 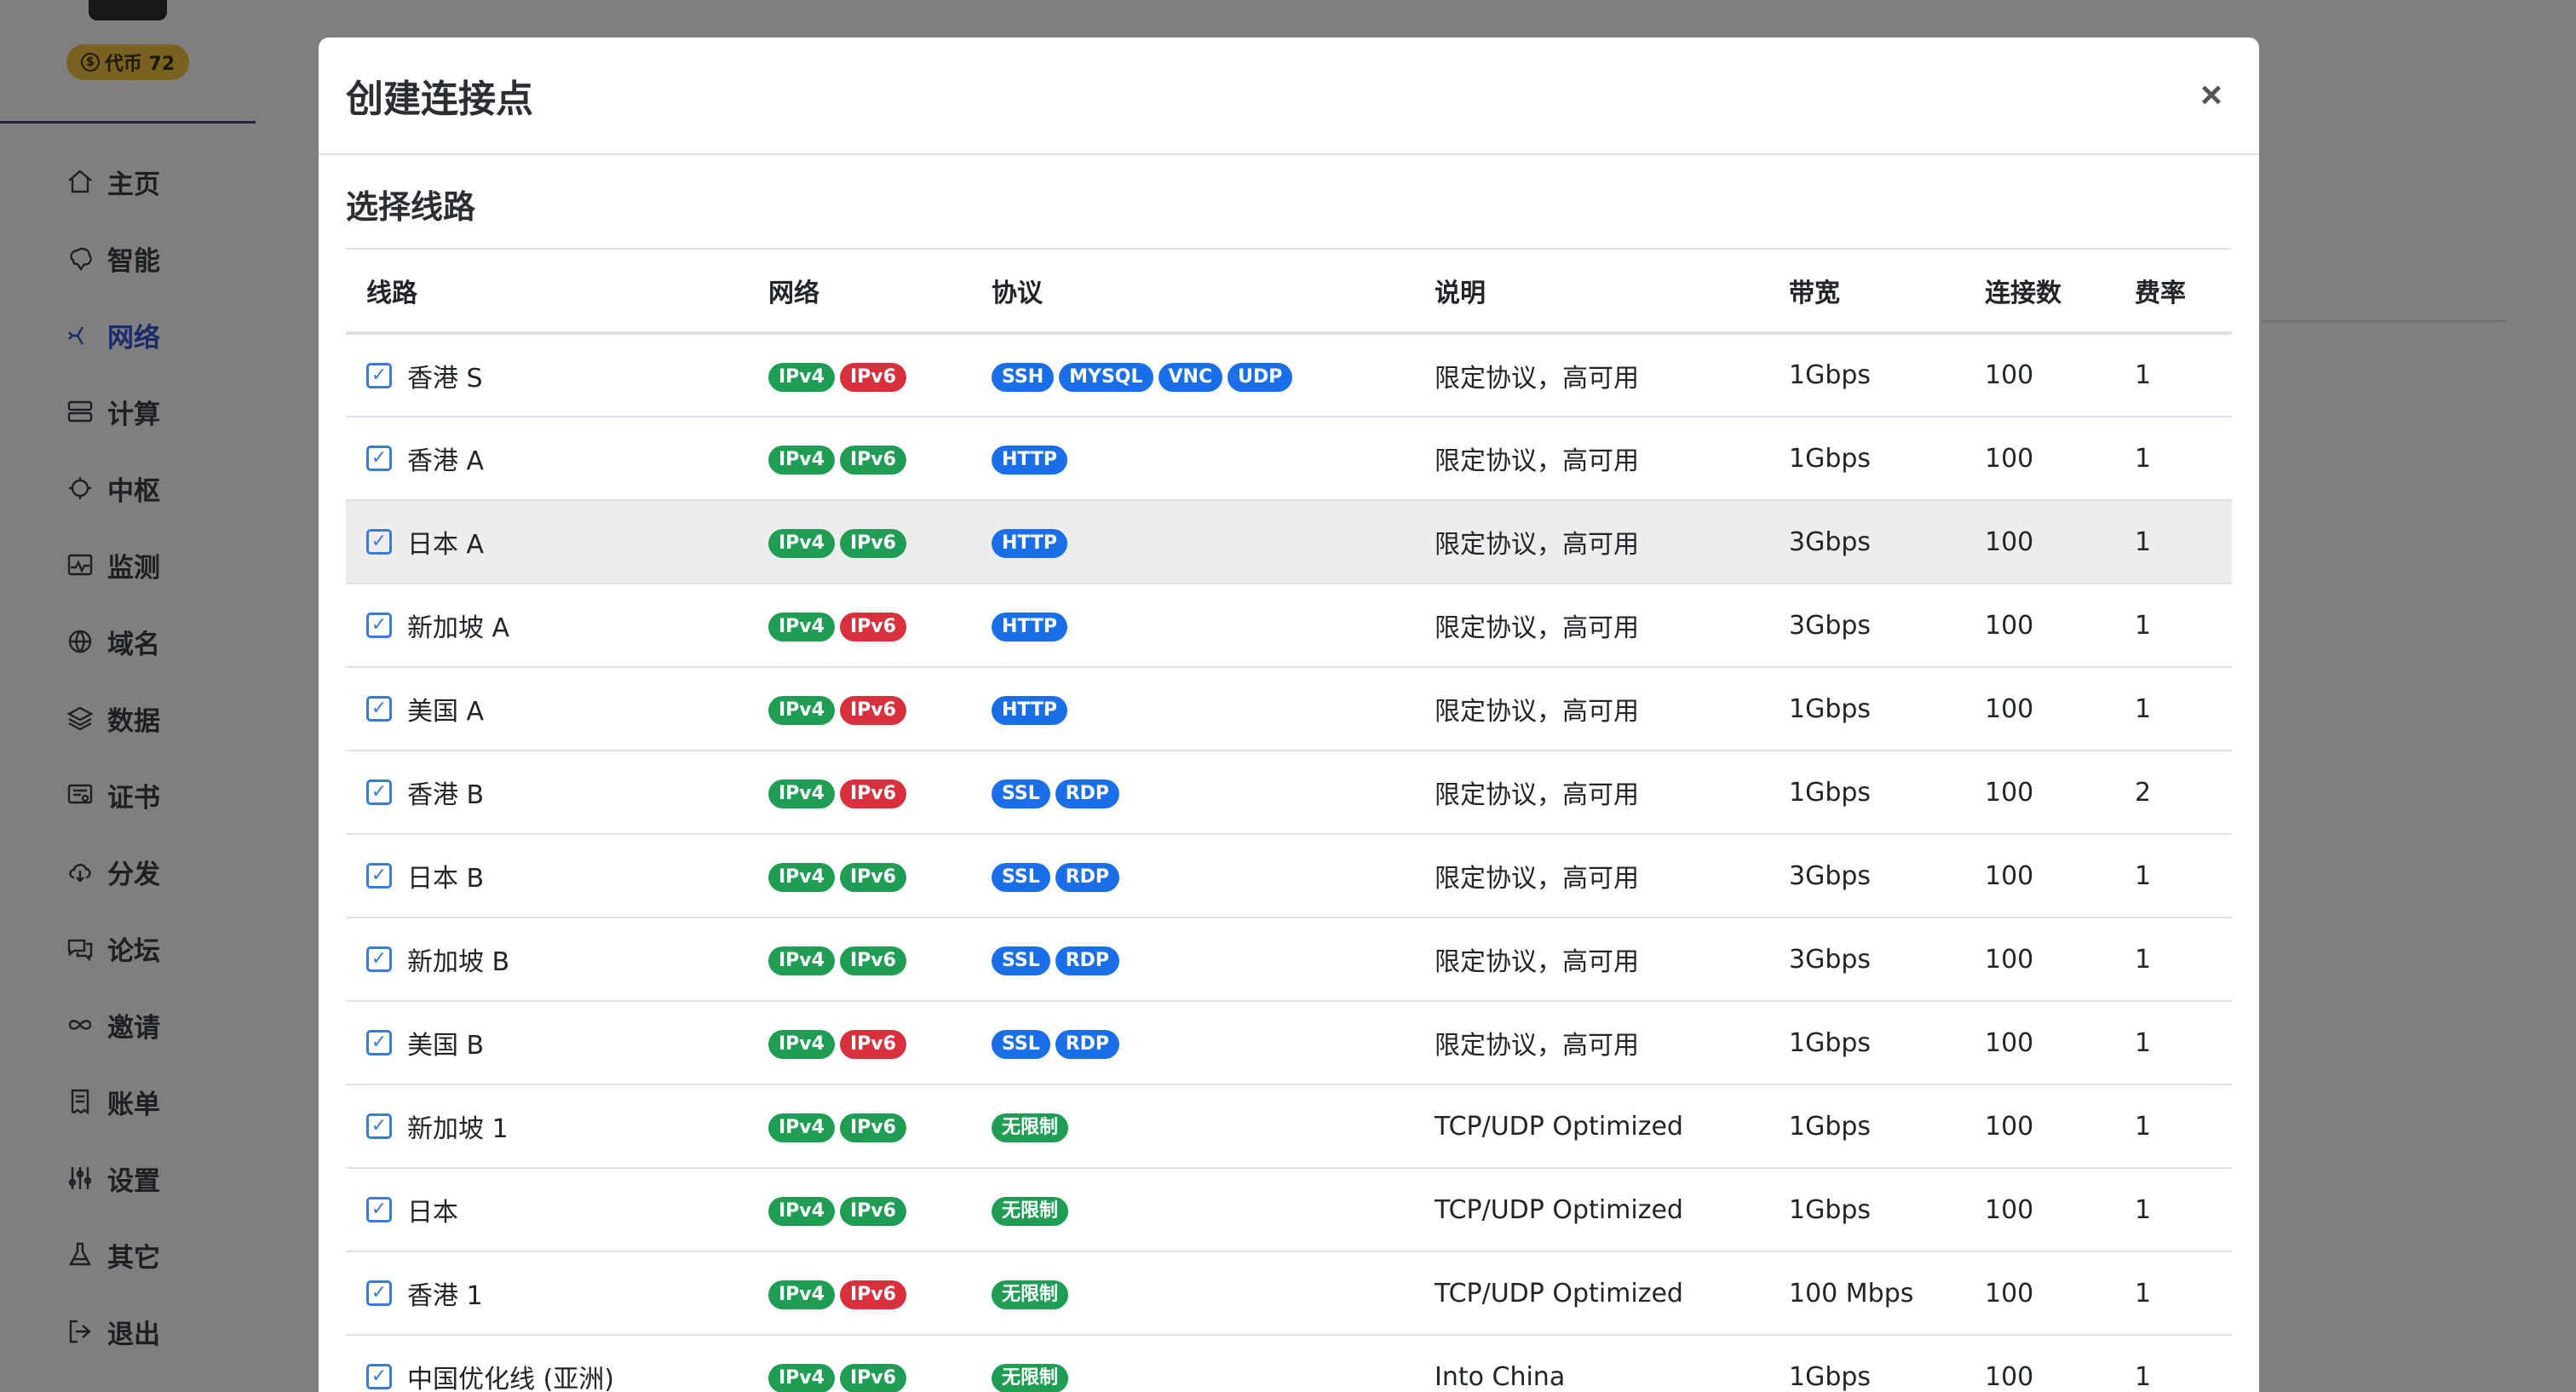 I want to click on table-row: ✓ 新加坡 B IPv4 IPv6 SSL RDP 限定协议，高可用 3Gbps 100 1, so click(x=1289, y=959).